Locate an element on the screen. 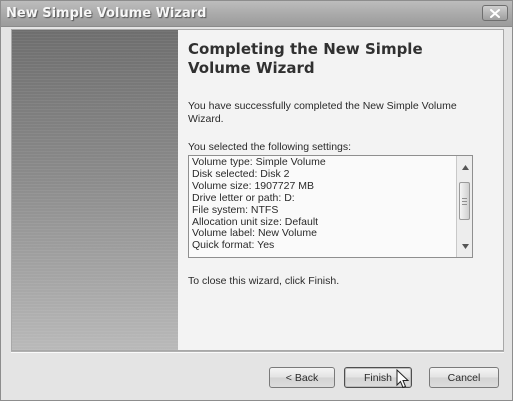 Image resolution: width=513 pixels, height=401 pixels. chevron-down-icon is located at coordinates (465, 246).